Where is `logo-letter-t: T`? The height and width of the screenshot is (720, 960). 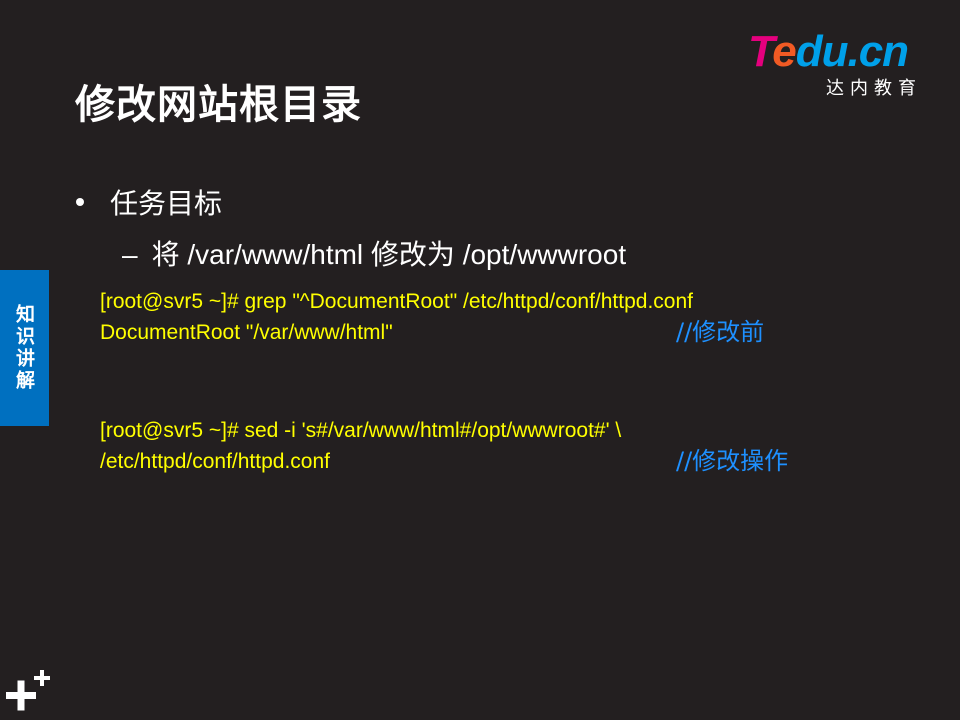 logo-letter-t: T is located at coordinates (760, 51).